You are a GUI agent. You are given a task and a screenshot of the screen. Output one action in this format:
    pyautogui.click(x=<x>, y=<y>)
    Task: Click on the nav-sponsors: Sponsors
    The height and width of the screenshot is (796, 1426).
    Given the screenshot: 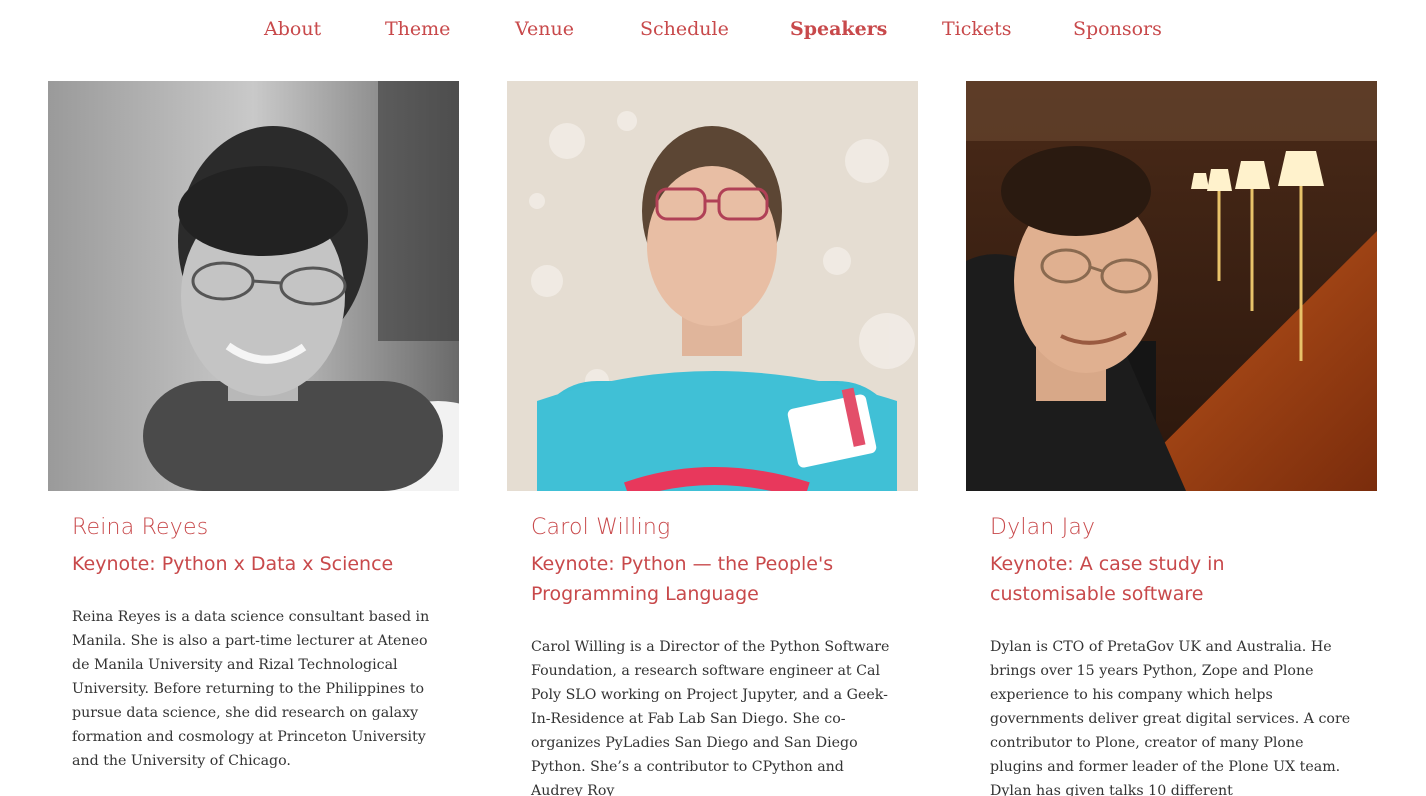 What is the action you would take?
    pyautogui.click(x=1117, y=29)
    